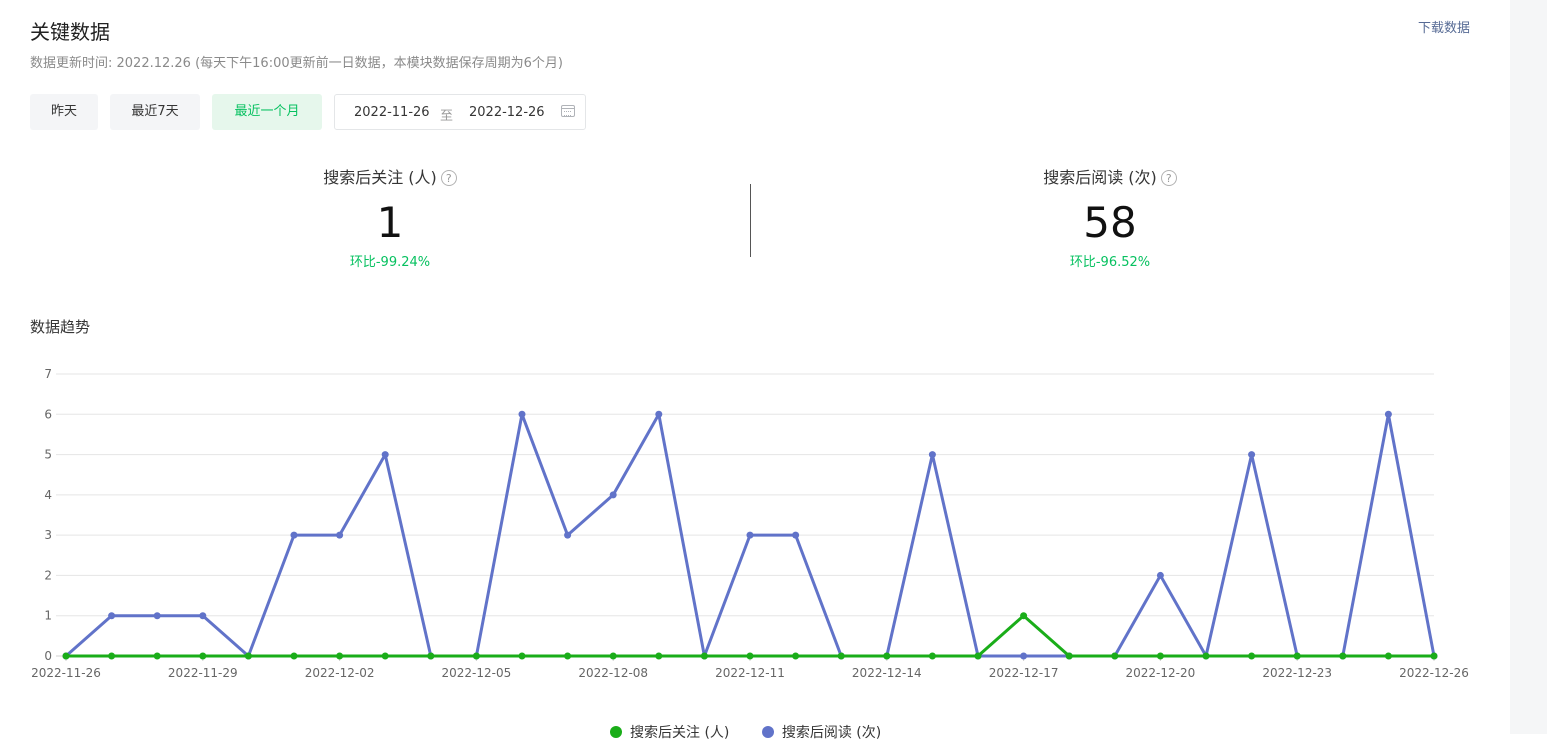  Describe the element at coordinates (750, 220) in the screenshot. I see `metric-divider` at that location.